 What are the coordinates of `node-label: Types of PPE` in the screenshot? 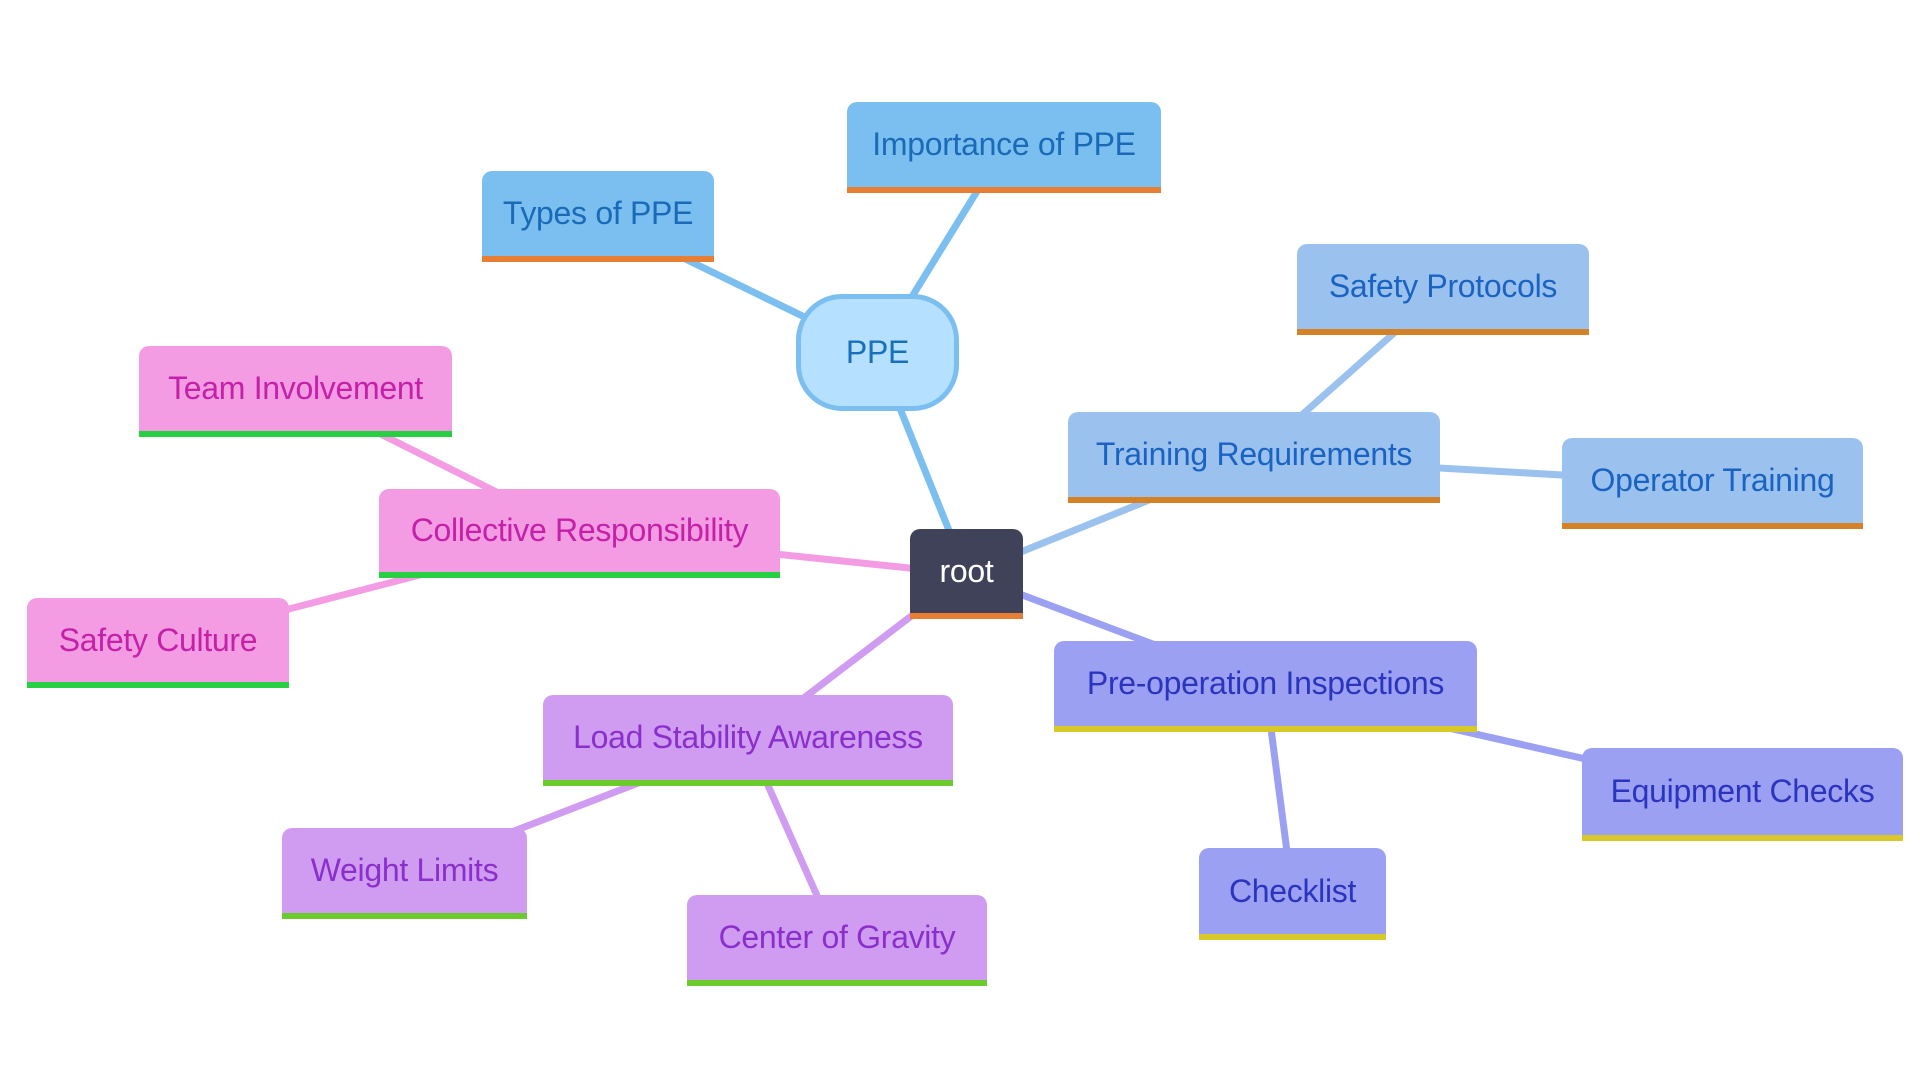 It's located at (598, 213).